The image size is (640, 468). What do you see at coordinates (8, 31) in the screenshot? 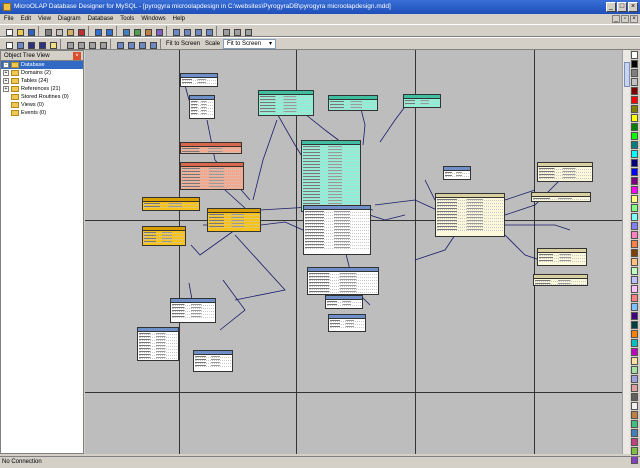
I see `new-icon` at bounding box center [8, 31].